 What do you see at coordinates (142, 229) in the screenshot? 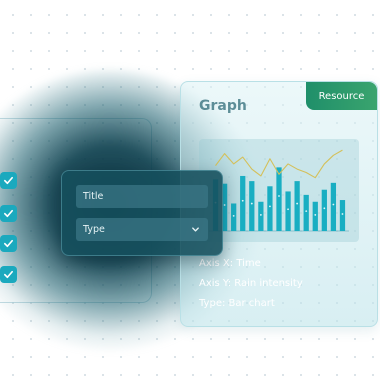
I see `type-select: Type` at bounding box center [142, 229].